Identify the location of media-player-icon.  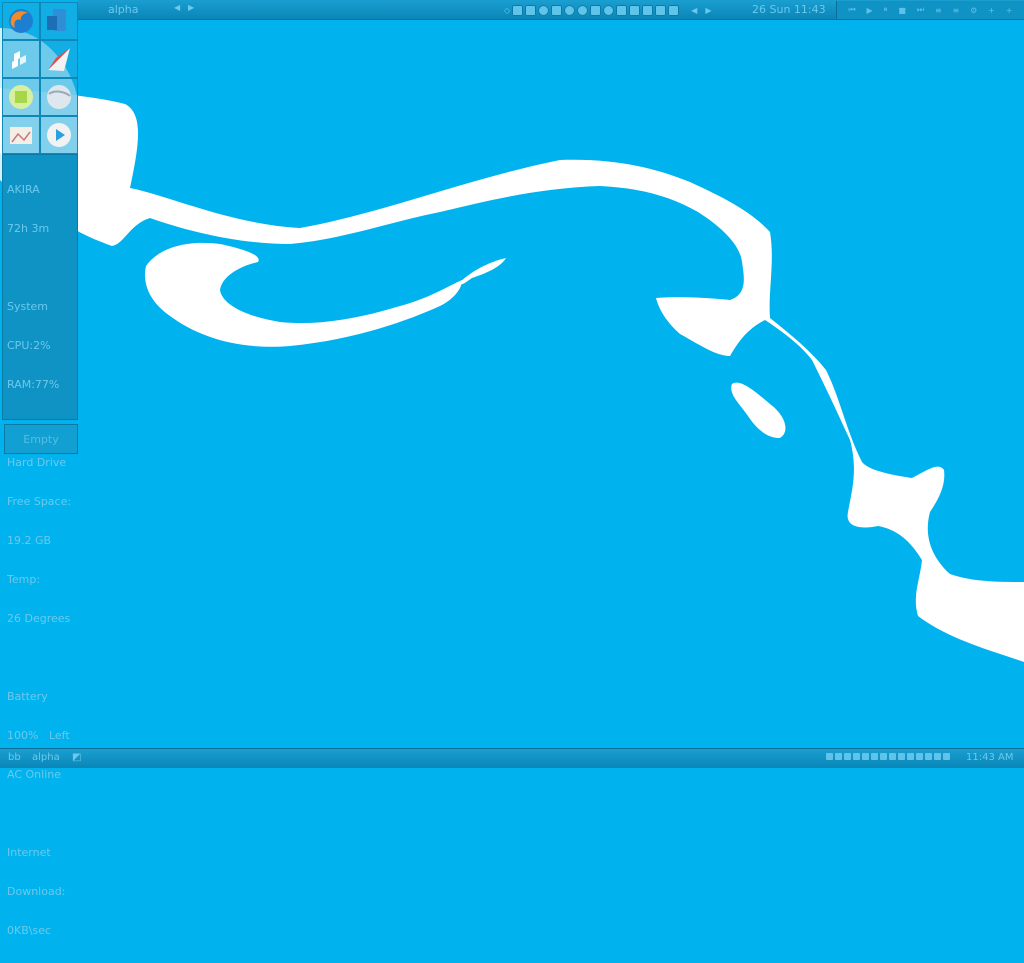
(59, 135).